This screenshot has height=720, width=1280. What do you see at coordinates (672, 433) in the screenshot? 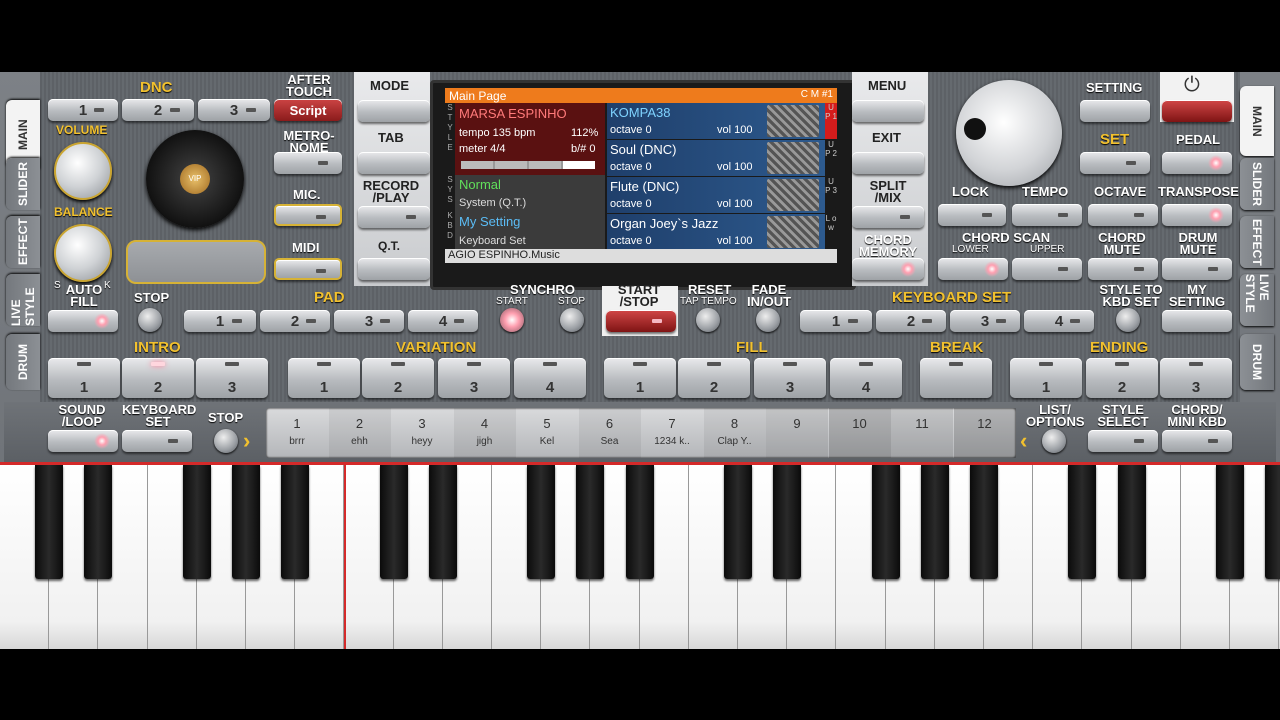
I see `style-slot: 7 1234 k..` at bounding box center [672, 433].